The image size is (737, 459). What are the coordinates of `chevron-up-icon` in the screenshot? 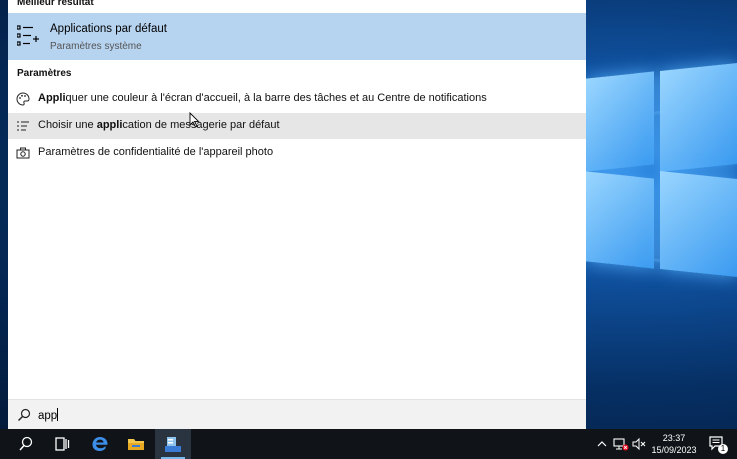 It's located at (602, 444).